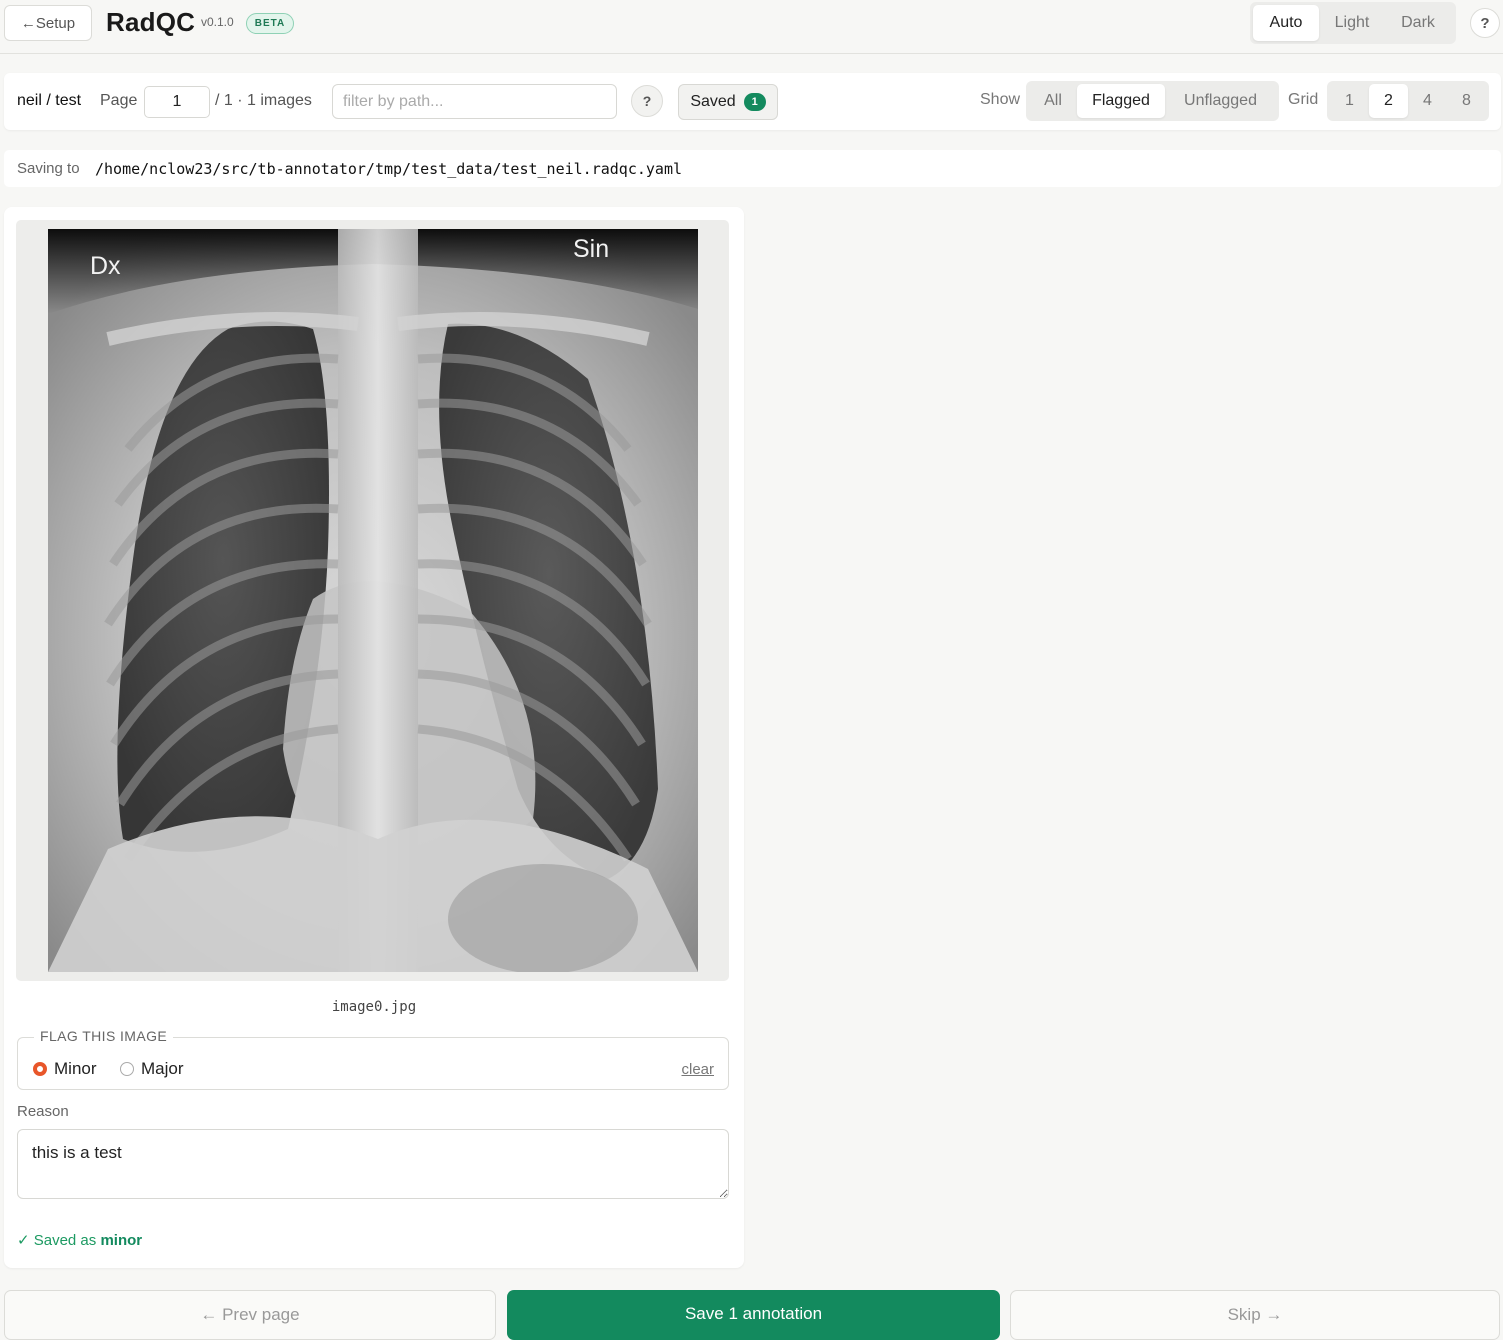  I want to click on theme-switcher: Auto Light Dark, so click(1353, 23).